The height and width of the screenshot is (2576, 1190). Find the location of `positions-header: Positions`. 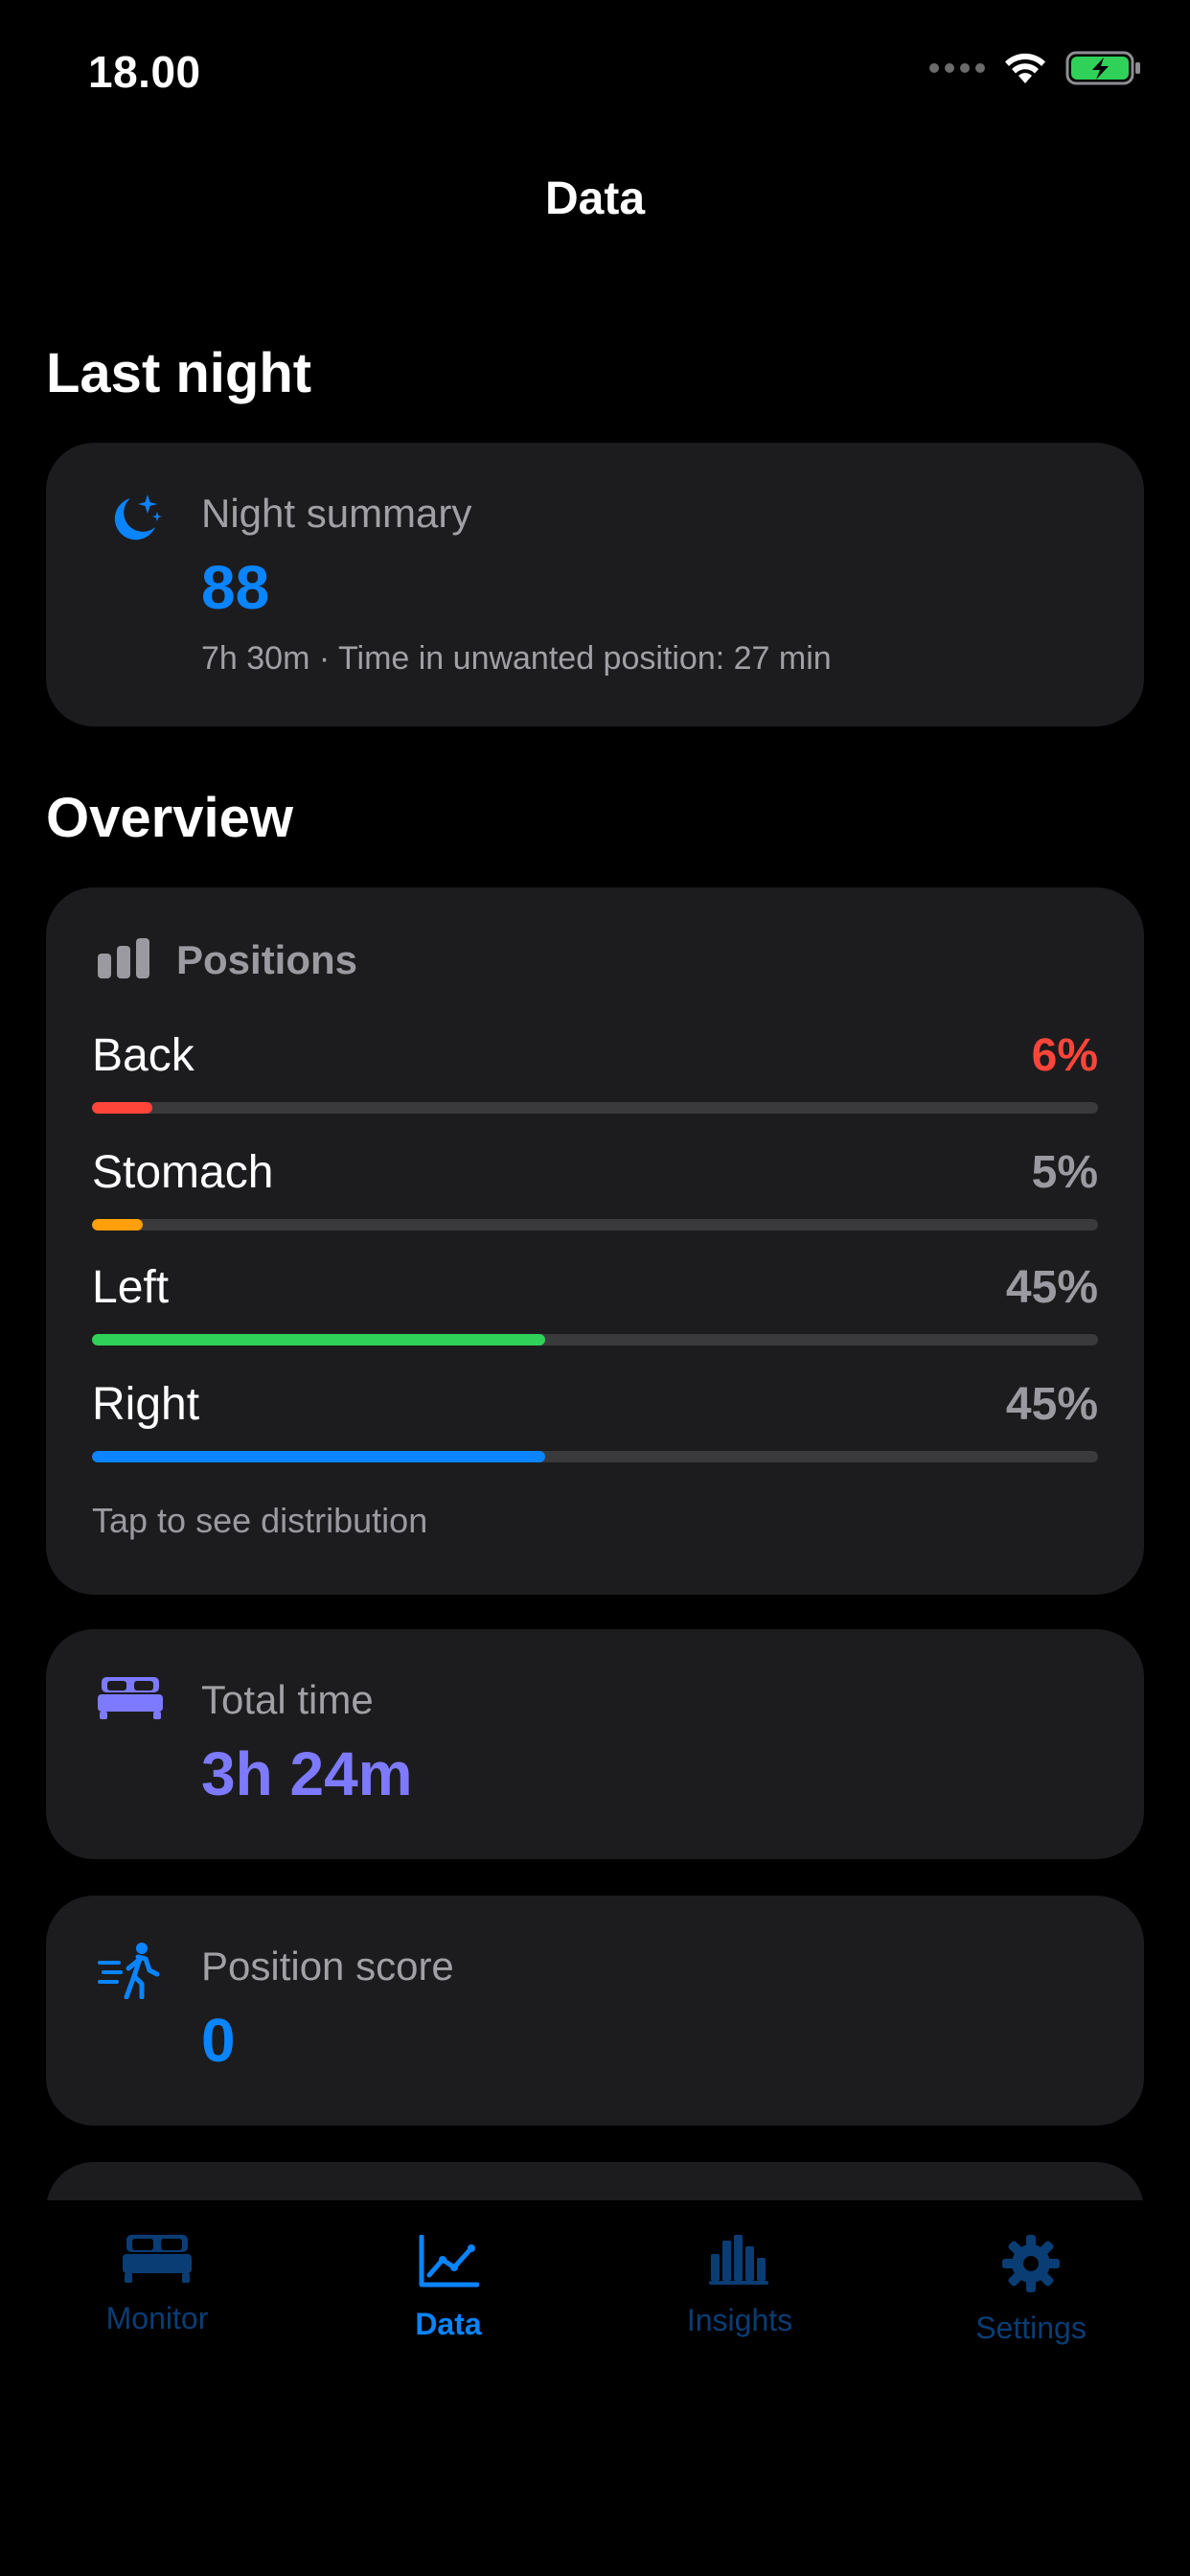

positions-header: Positions is located at coordinates (226, 960).